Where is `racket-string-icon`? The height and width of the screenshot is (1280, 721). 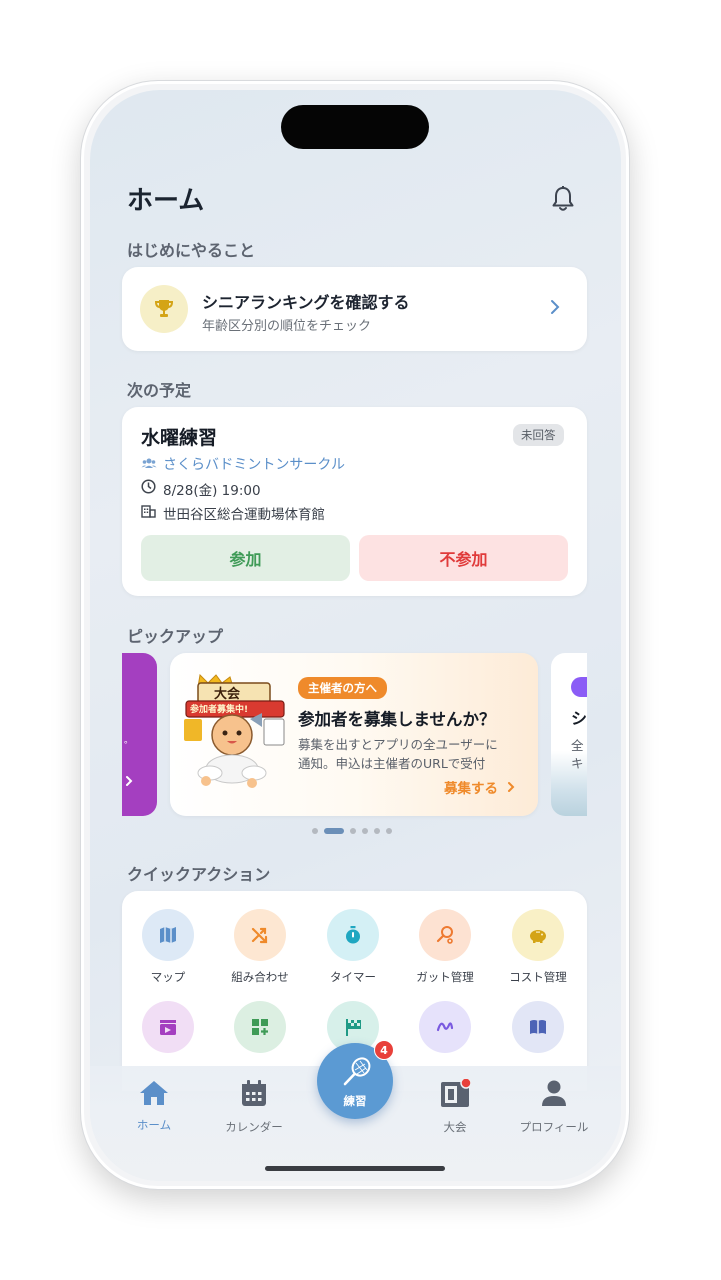
racket-string-icon is located at coordinates (445, 935).